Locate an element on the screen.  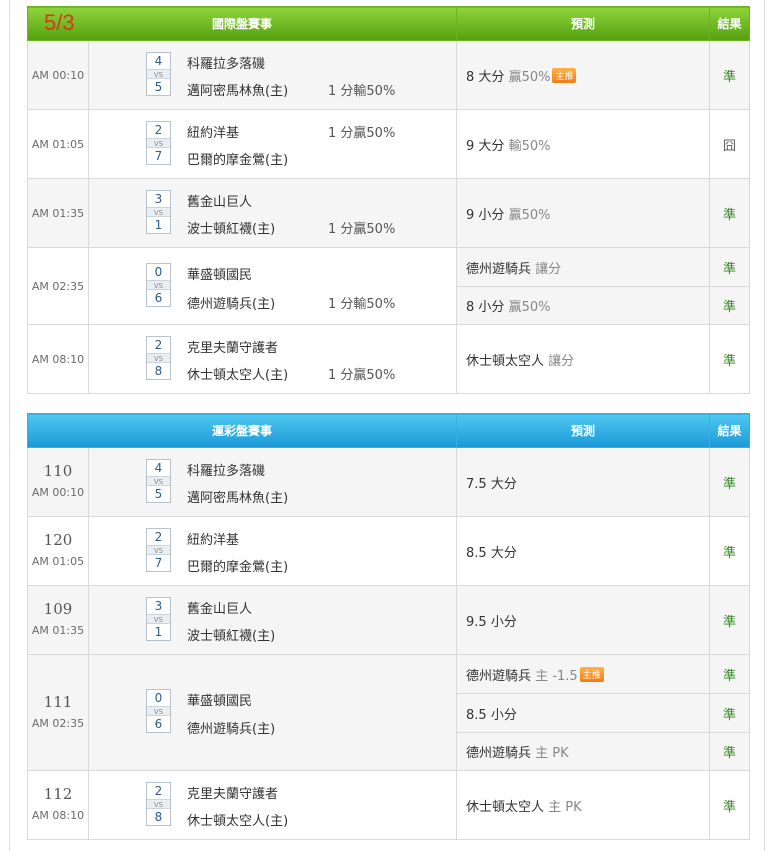
home-score: 6 is located at coordinates (158, 298).